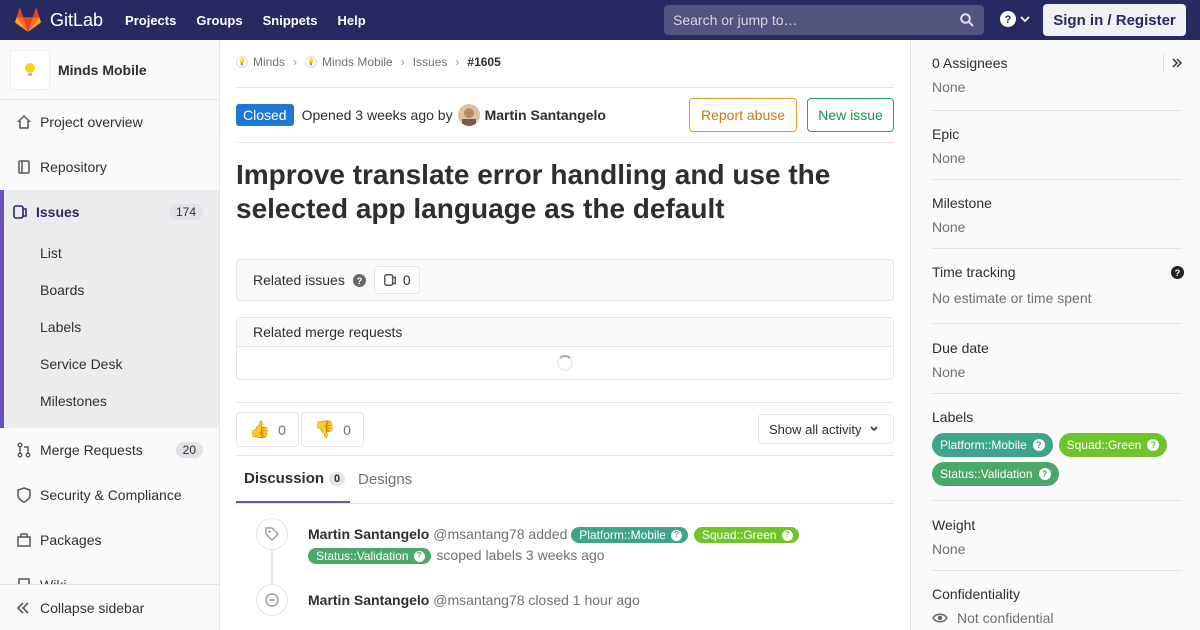 This screenshot has height=630, width=1200. What do you see at coordinates (584, 600) in the screenshot?
I see `note-action: closed 1 hour ago` at bounding box center [584, 600].